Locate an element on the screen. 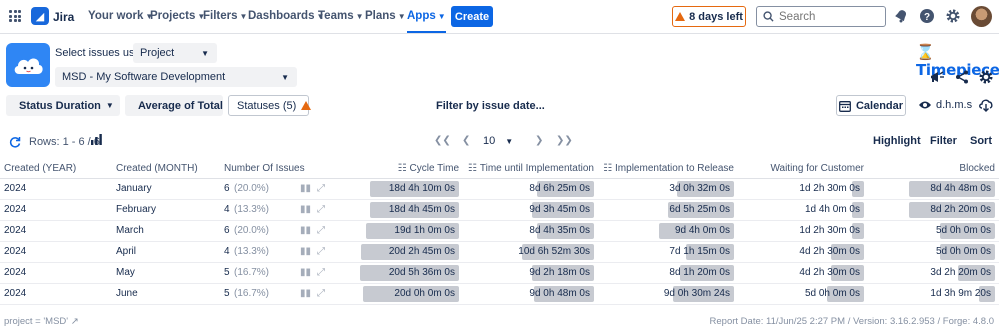  notification-bell-icon is located at coordinates (901, 16).